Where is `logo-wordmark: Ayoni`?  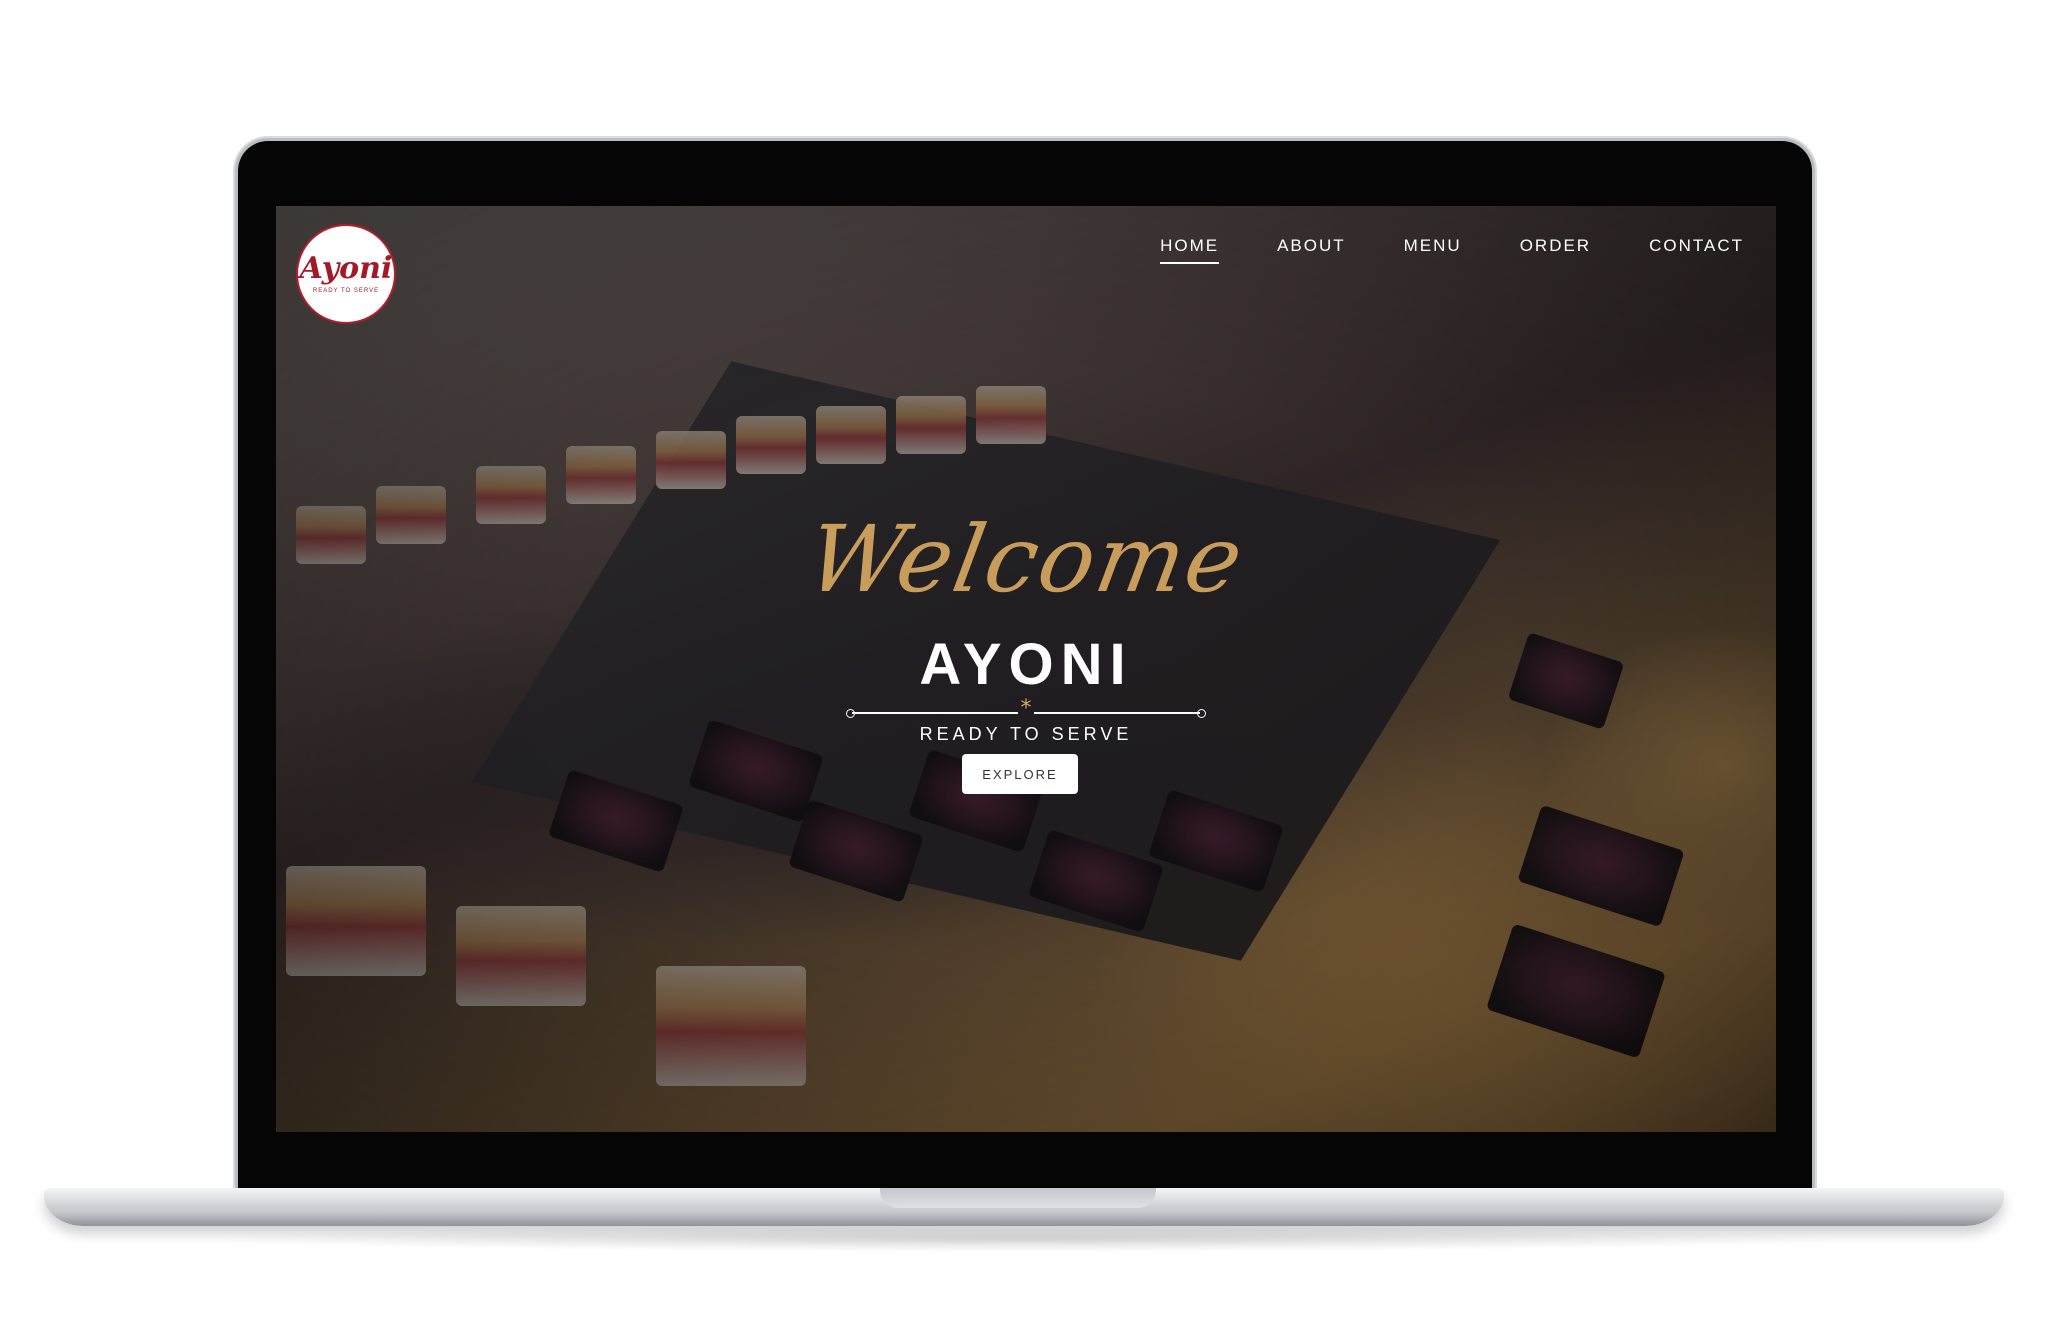
logo-wordmark: Ayoni is located at coordinates (346, 268).